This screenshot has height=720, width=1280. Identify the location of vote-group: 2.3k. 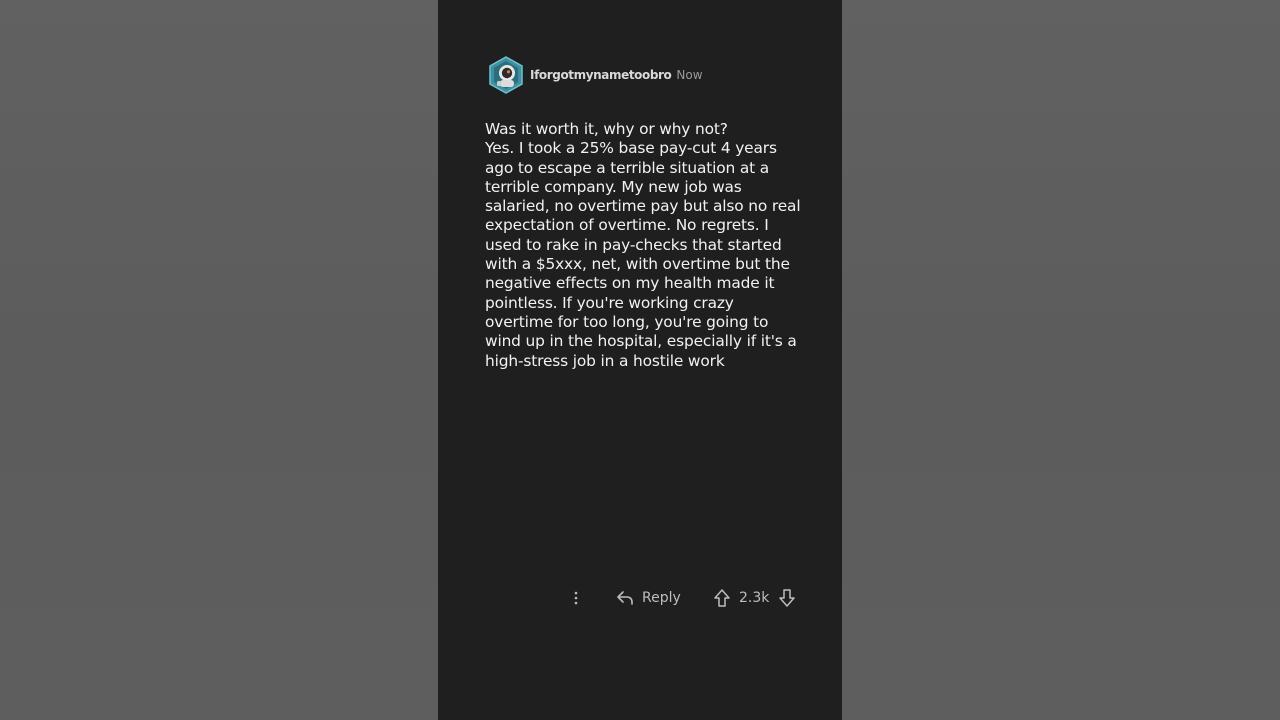
(754, 598).